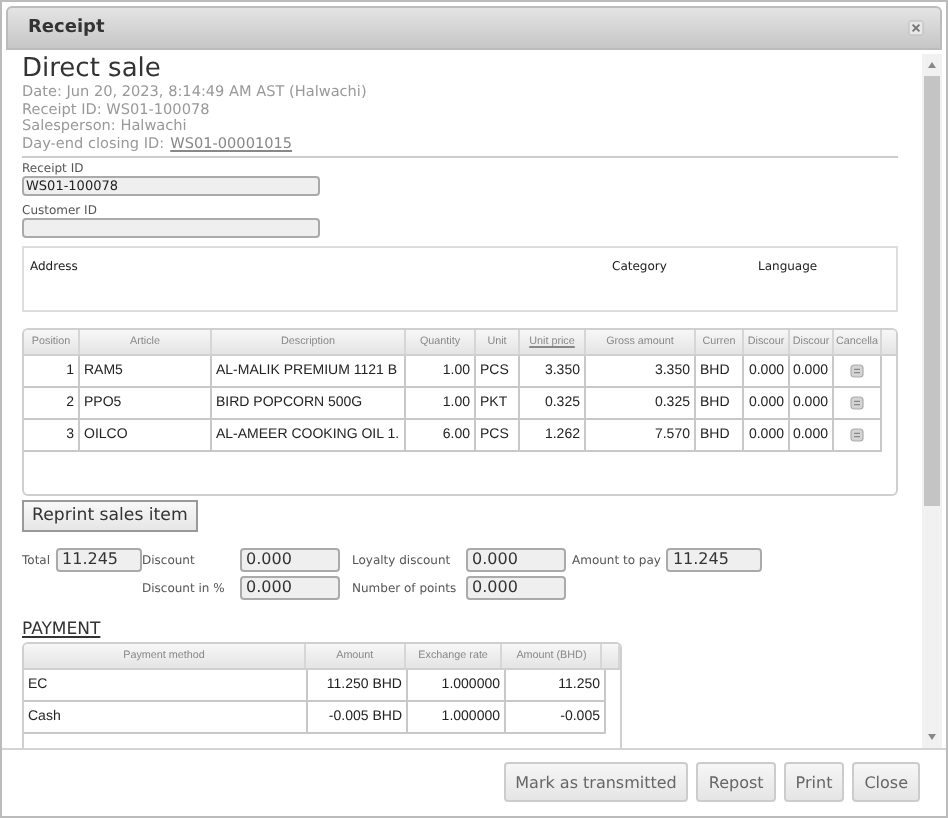 This screenshot has height=818, width=948. What do you see at coordinates (736, 782) in the screenshot?
I see `dialog-button: Repost` at bounding box center [736, 782].